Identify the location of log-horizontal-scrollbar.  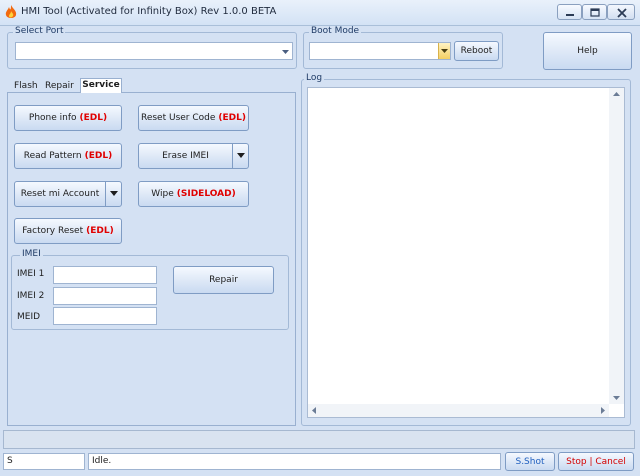
(458, 410).